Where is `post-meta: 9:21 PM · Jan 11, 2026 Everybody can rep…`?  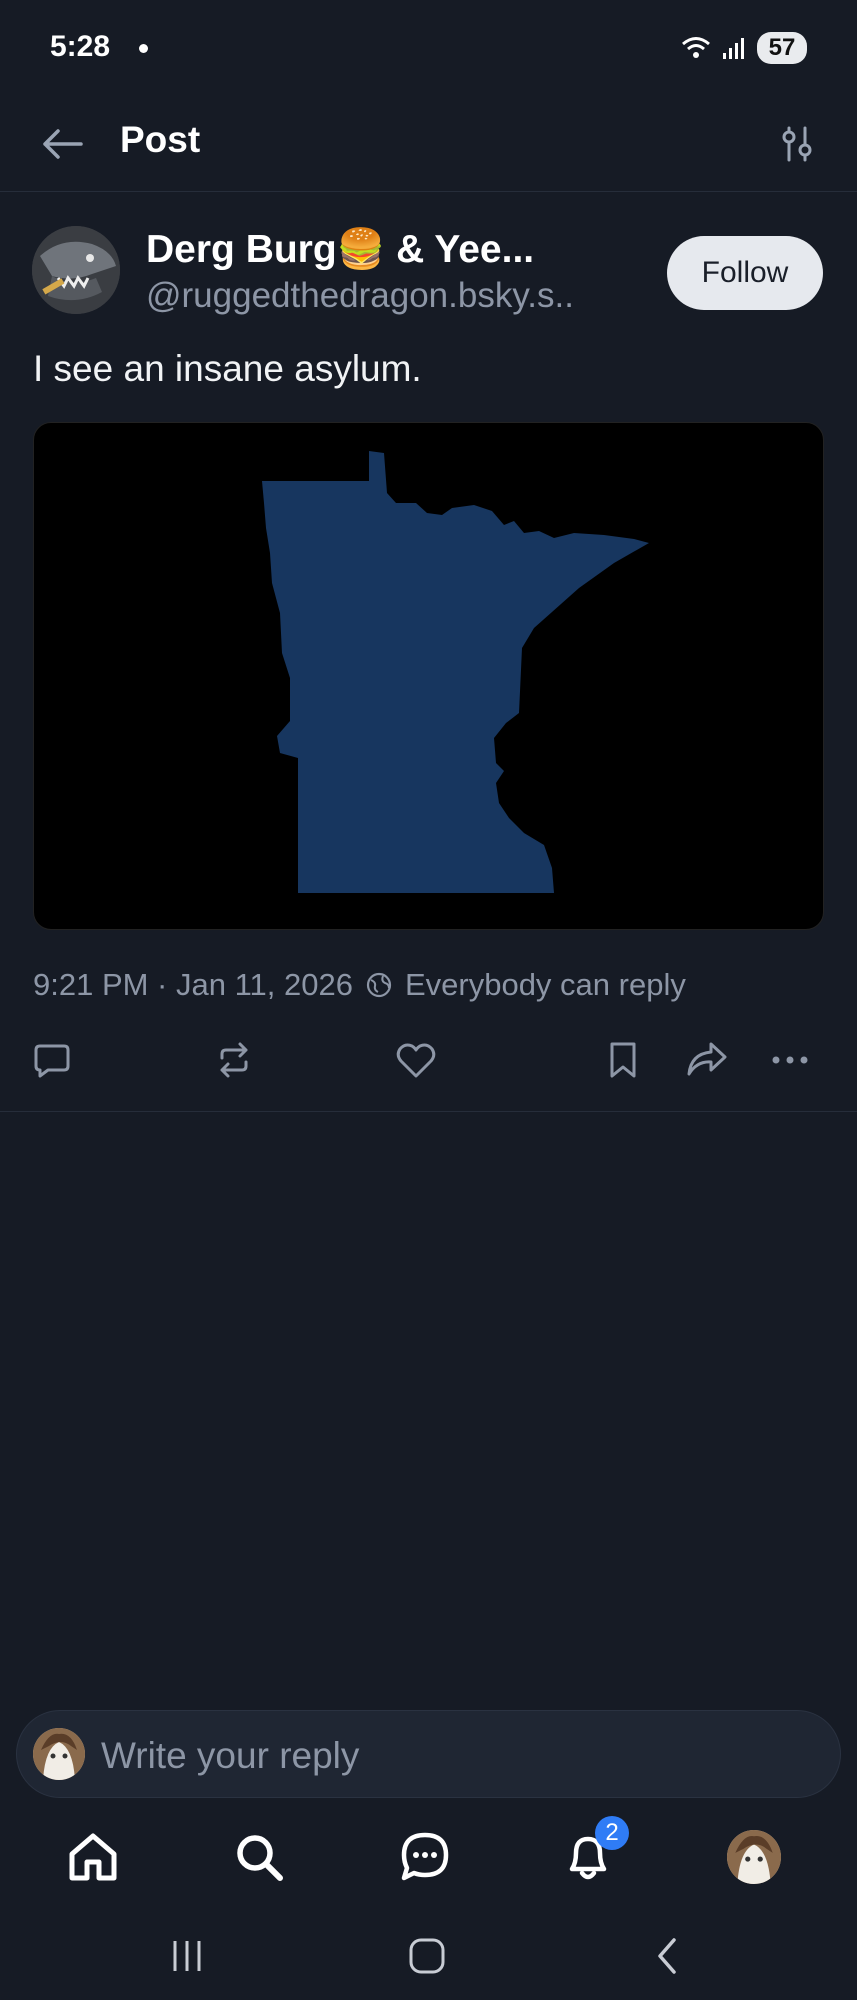 post-meta: 9:21 PM · Jan 11, 2026 Everybody can rep… is located at coordinates (359, 985).